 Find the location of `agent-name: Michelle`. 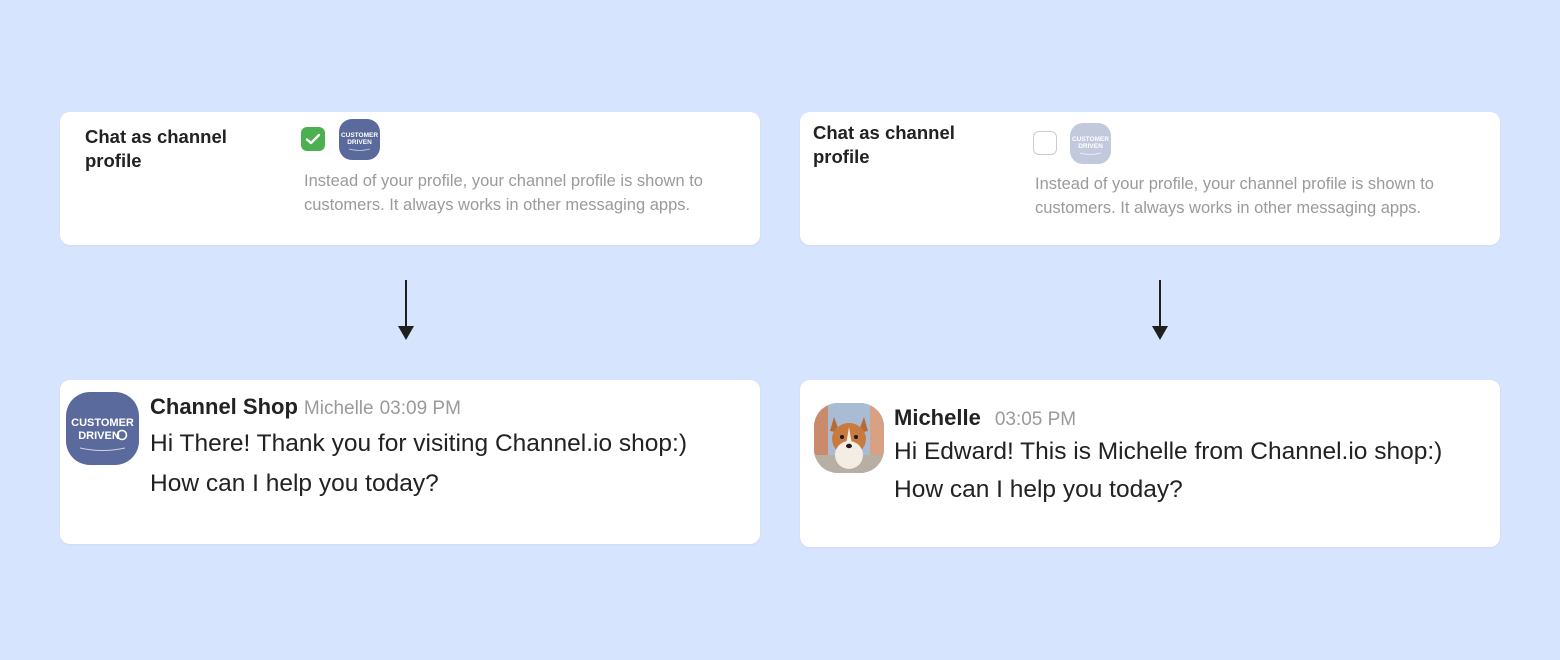

agent-name: Michelle is located at coordinates (338, 408).